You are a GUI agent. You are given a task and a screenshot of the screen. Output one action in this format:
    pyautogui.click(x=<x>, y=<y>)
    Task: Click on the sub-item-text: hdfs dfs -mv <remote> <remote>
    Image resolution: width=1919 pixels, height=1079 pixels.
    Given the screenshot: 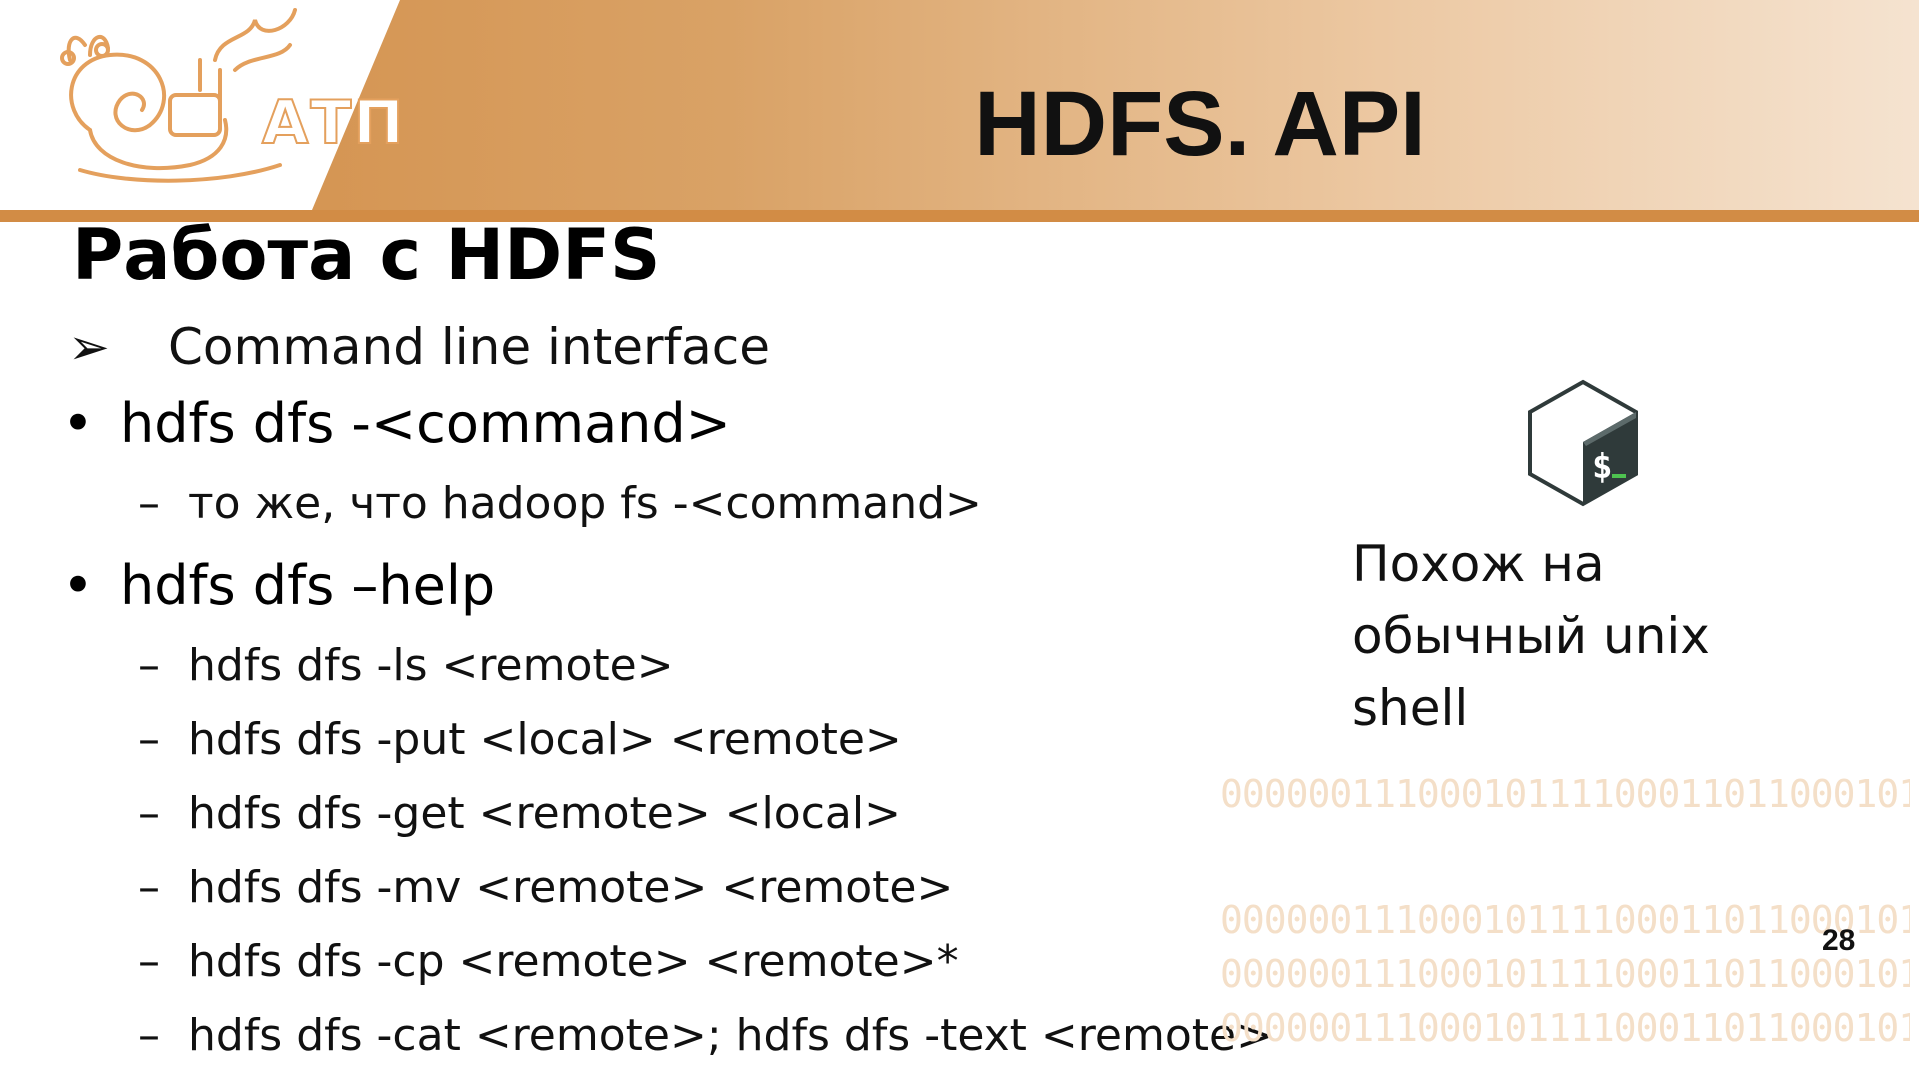 What is the action you would take?
    pyautogui.click(x=571, y=887)
    